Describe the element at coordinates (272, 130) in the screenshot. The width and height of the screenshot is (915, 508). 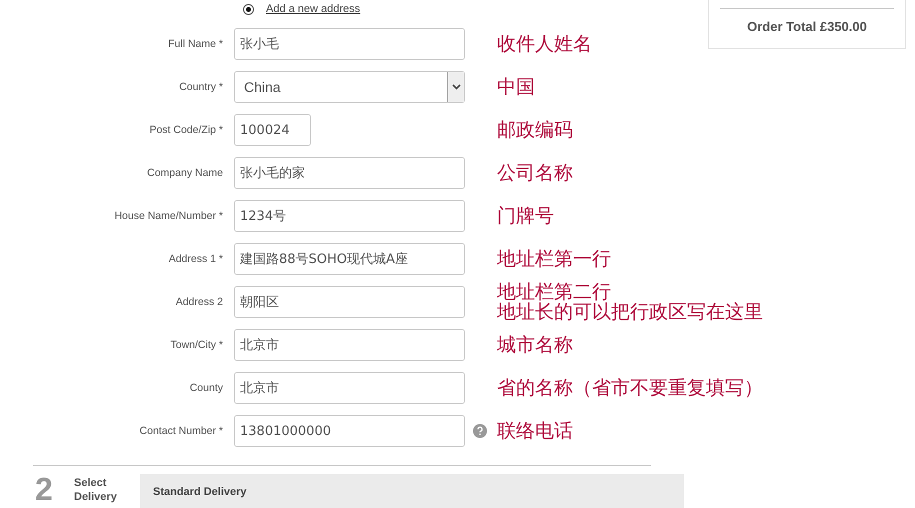
I see `input-field: 100024` at that location.